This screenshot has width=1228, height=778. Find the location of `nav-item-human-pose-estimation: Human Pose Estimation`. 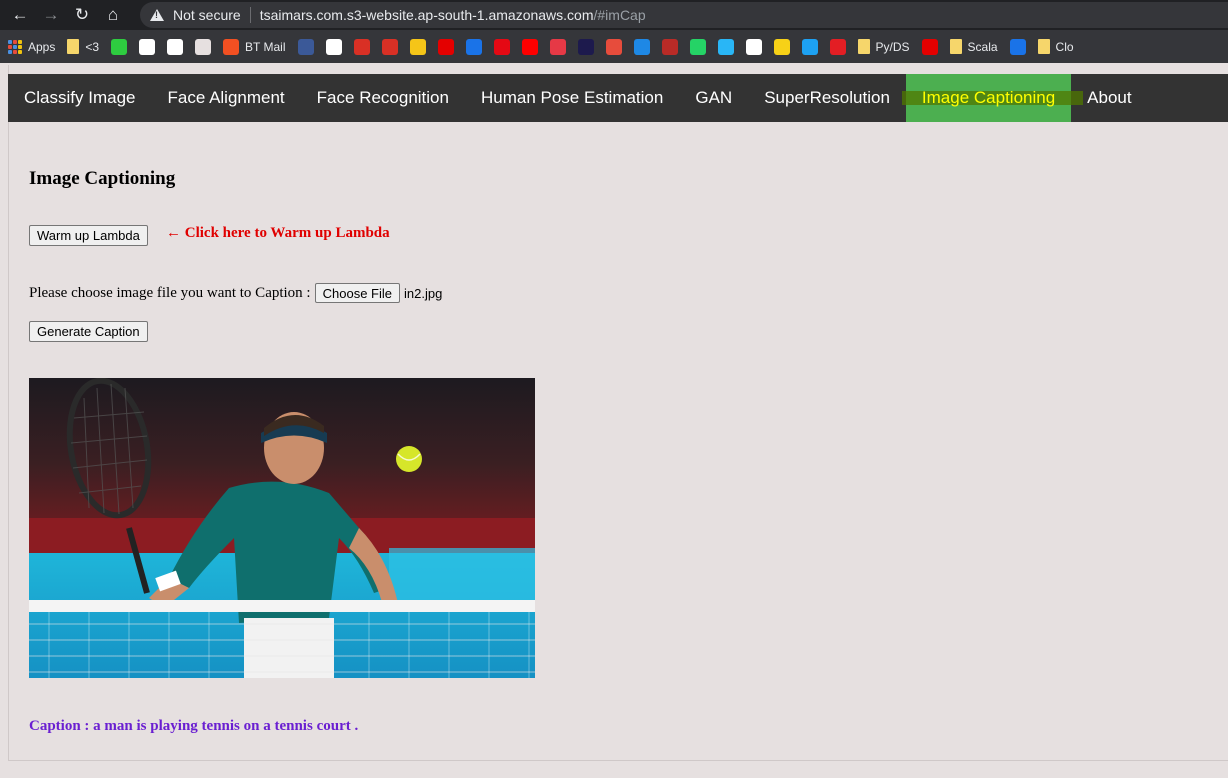

nav-item-human-pose-estimation: Human Pose Estimation is located at coordinates (572, 98).